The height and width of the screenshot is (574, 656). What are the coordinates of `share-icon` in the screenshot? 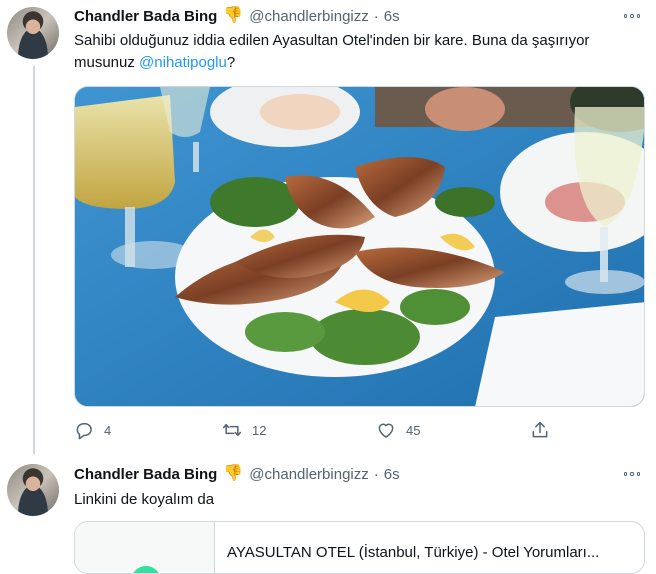 It's located at (540, 429).